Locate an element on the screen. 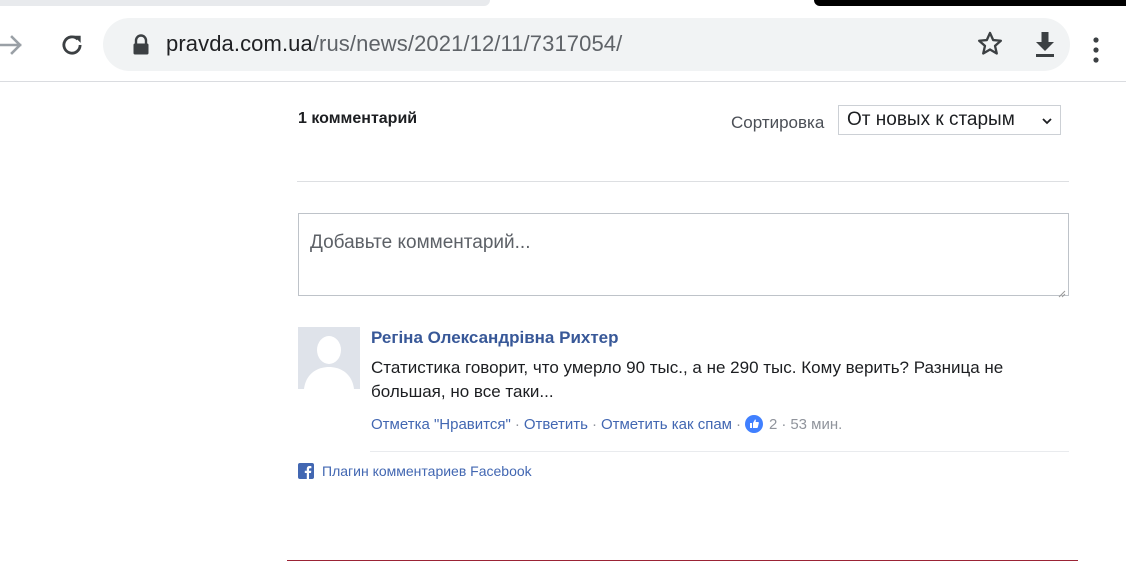 This screenshot has height=573, width=1126. like-count: 2 is located at coordinates (773, 424).